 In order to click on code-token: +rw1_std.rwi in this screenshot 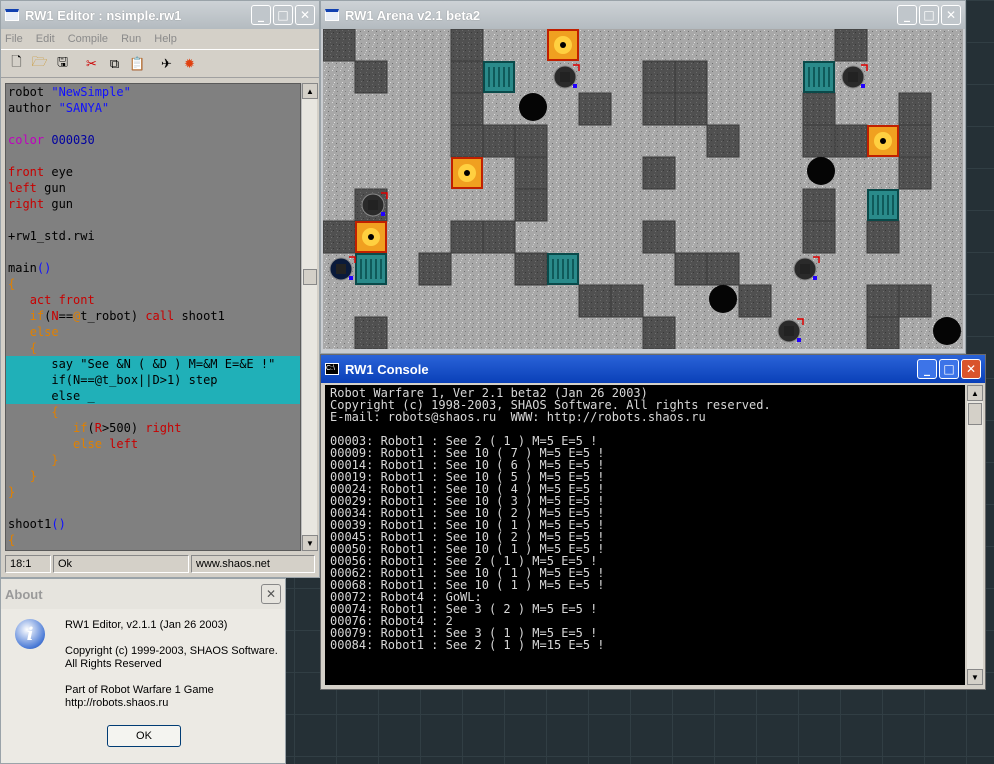, I will do `click(51, 236)`.